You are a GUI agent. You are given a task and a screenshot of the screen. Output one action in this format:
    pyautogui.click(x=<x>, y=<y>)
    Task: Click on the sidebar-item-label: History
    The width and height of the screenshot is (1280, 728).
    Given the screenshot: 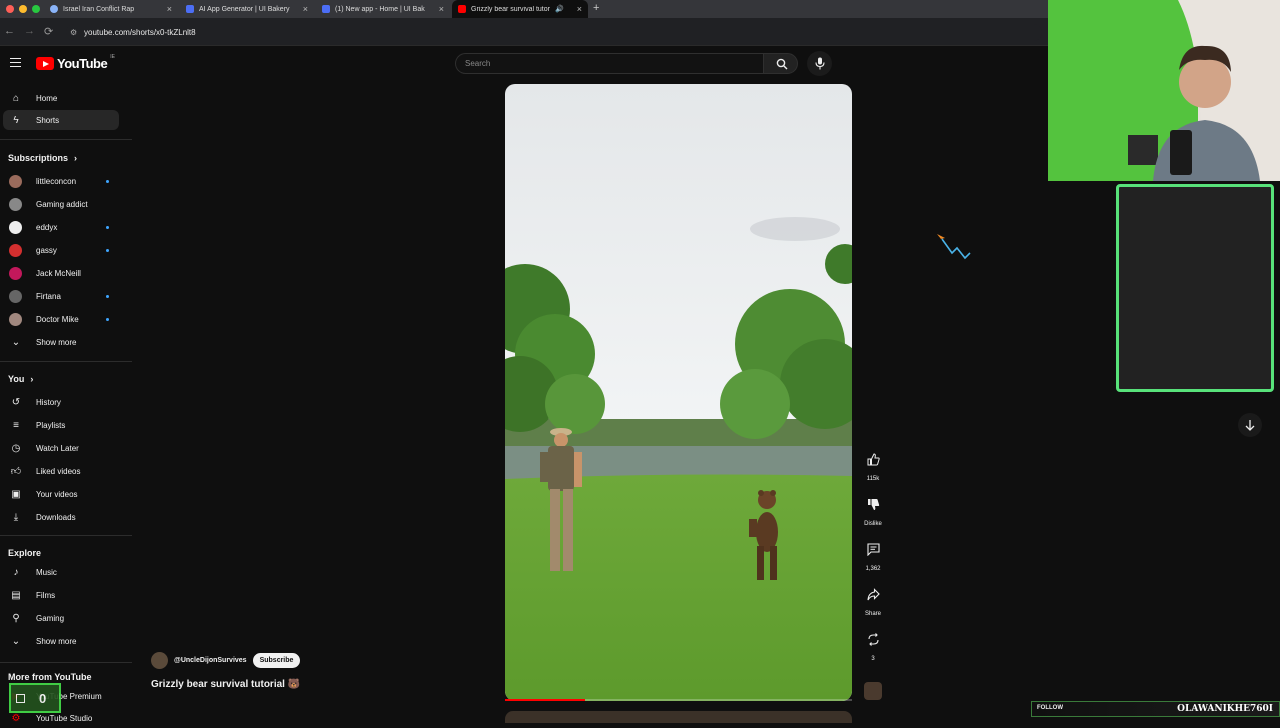 What is the action you would take?
    pyautogui.click(x=48, y=402)
    